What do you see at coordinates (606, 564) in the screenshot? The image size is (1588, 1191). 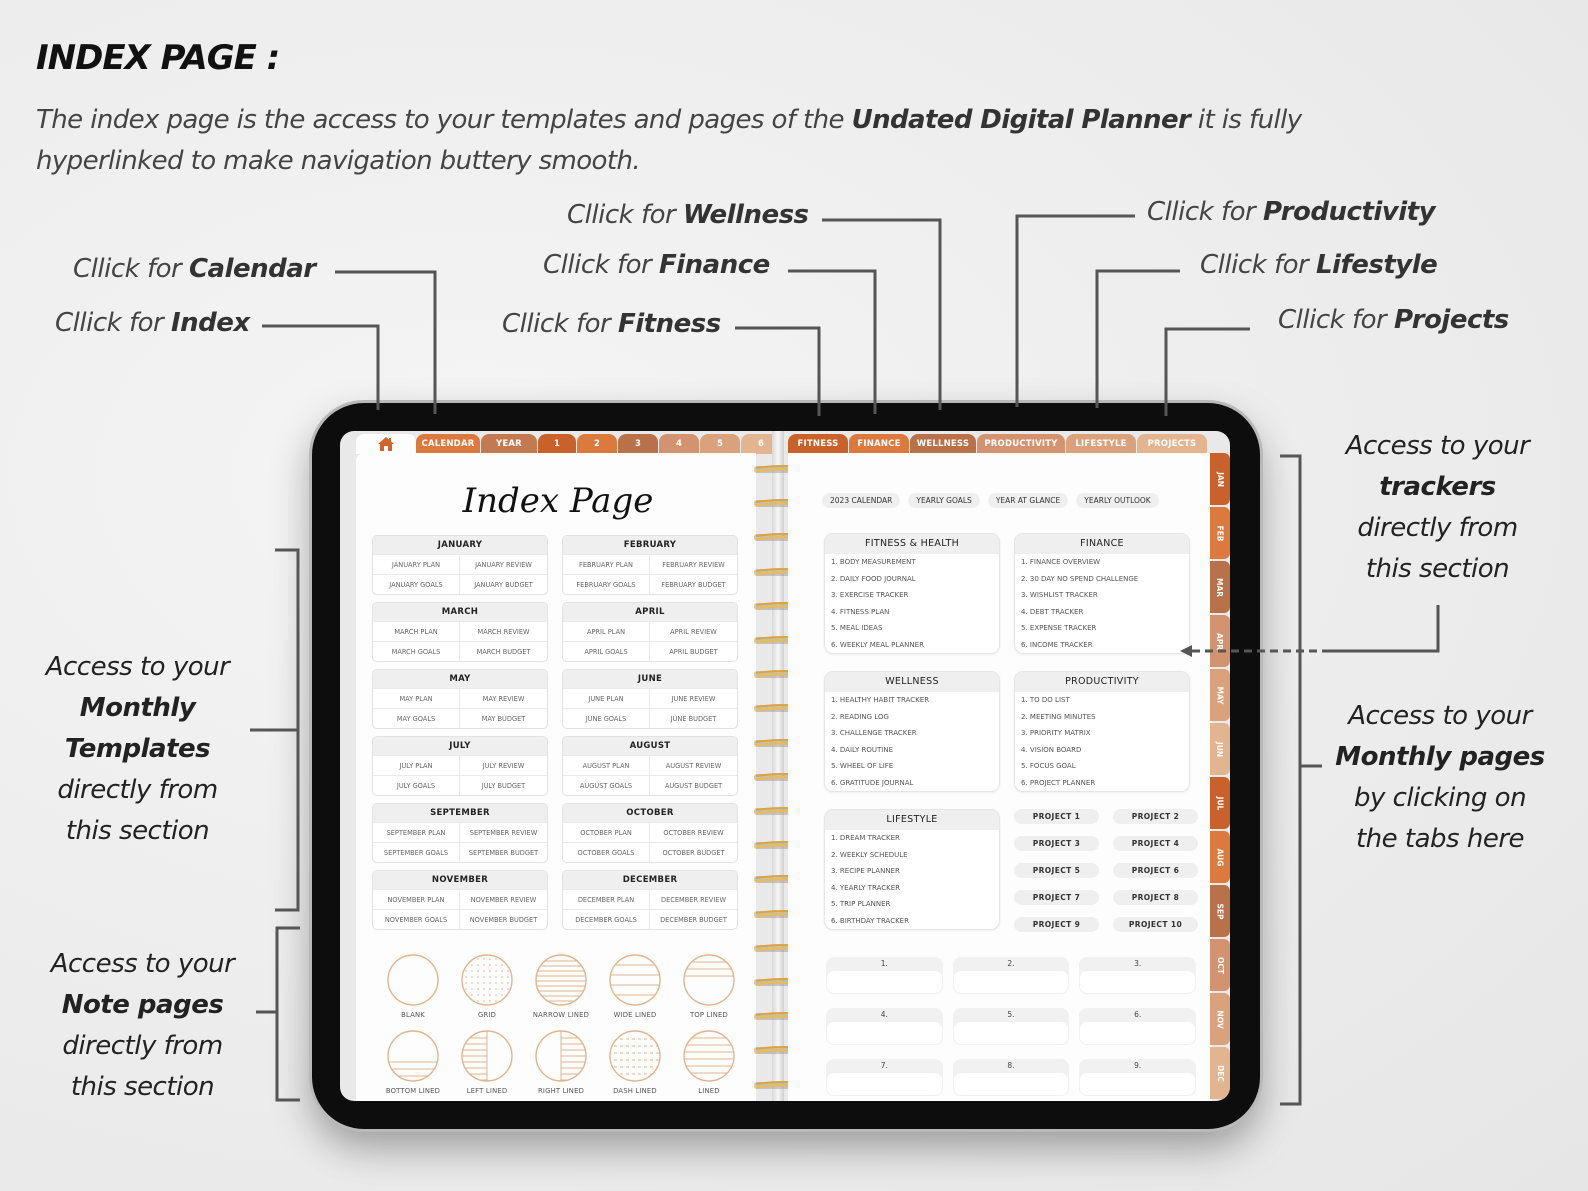 I see `month-link: FEBRUARY PLAN` at bounding box center [606, 564].